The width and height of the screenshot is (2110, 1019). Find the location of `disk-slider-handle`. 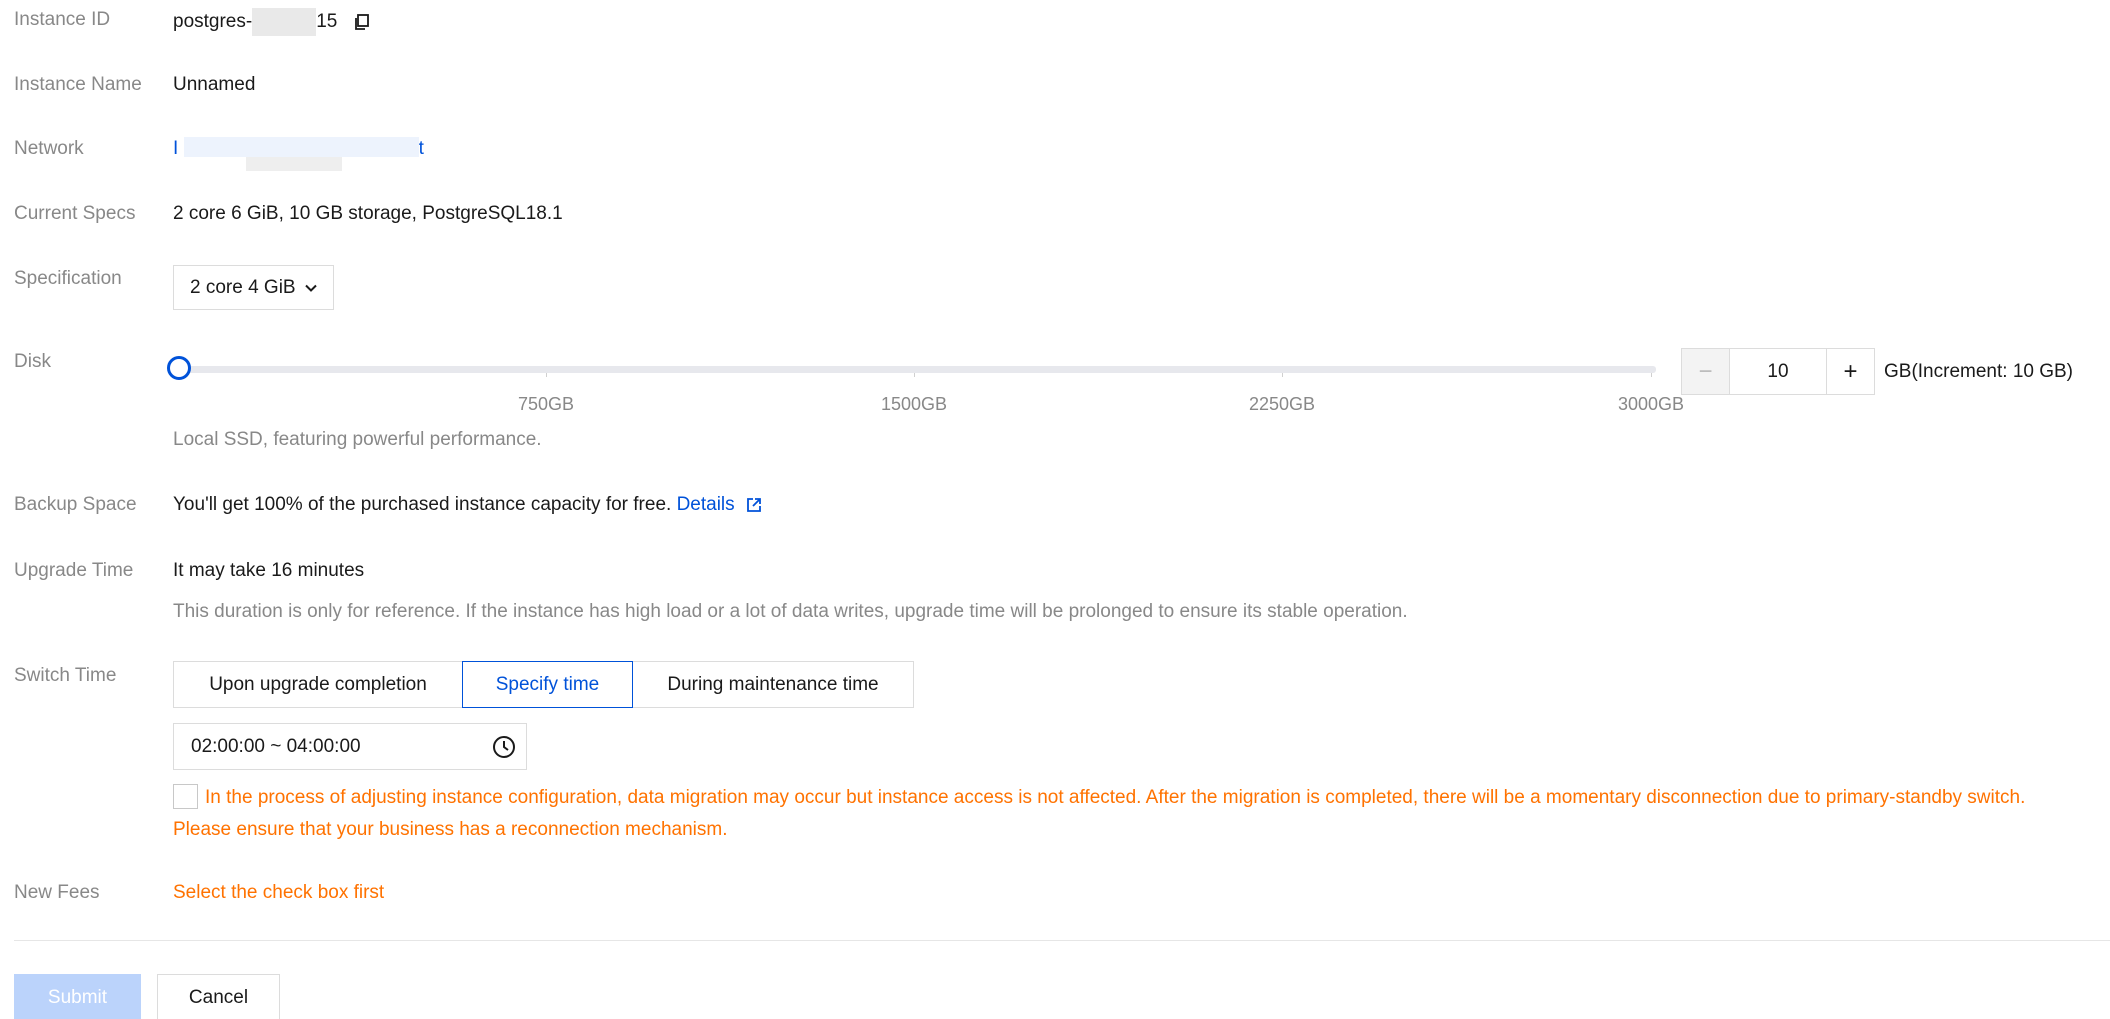

disk-slider-handle is located at coordinates (179, 368).